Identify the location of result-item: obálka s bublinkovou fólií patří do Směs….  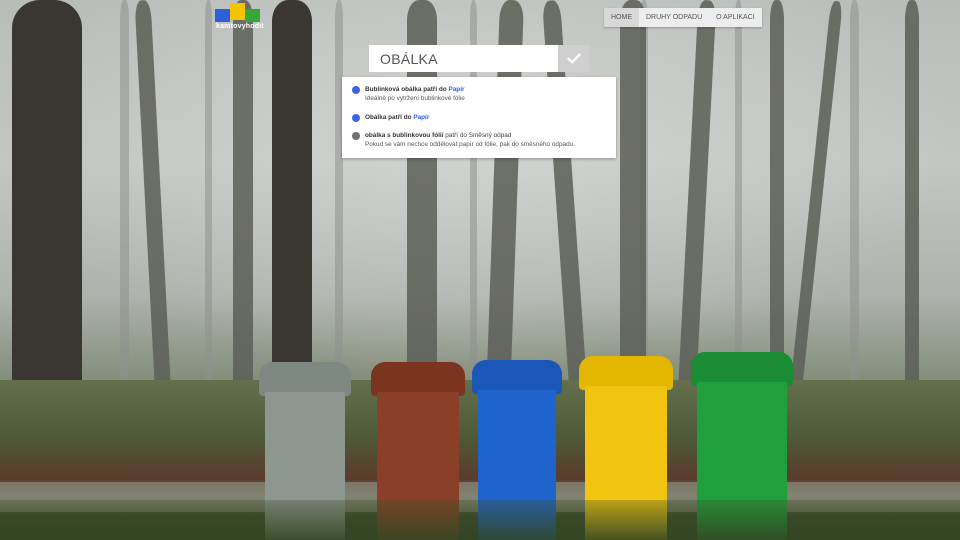
(479, 140).